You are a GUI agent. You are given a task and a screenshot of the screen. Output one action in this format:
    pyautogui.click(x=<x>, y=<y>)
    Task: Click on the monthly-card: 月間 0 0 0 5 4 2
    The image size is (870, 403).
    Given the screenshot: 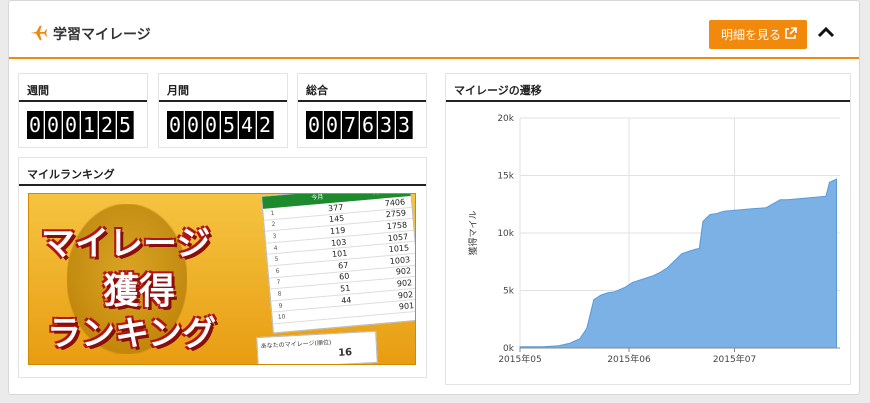 What is the action you would take?
    pyautogui.click(x=223, y=110)
    